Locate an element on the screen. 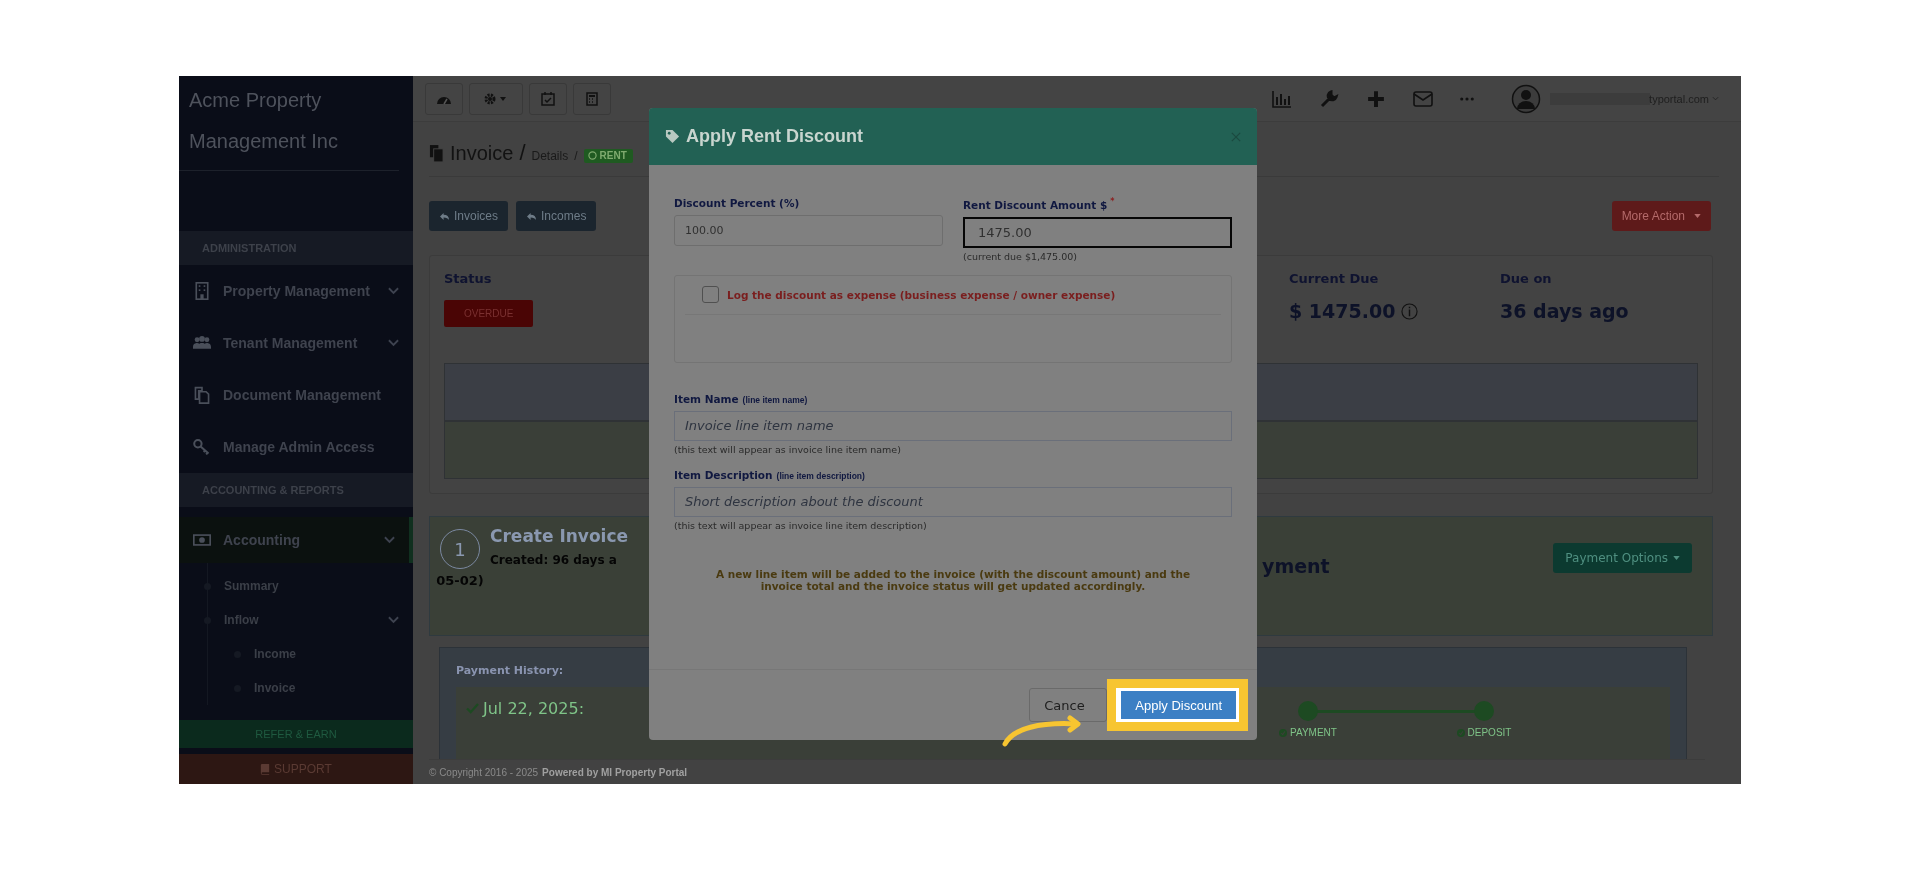 This screenshot has width=1920, height=878. field-hint: (this text will appear as invoice line item name) is located at coordinates (788, 449).